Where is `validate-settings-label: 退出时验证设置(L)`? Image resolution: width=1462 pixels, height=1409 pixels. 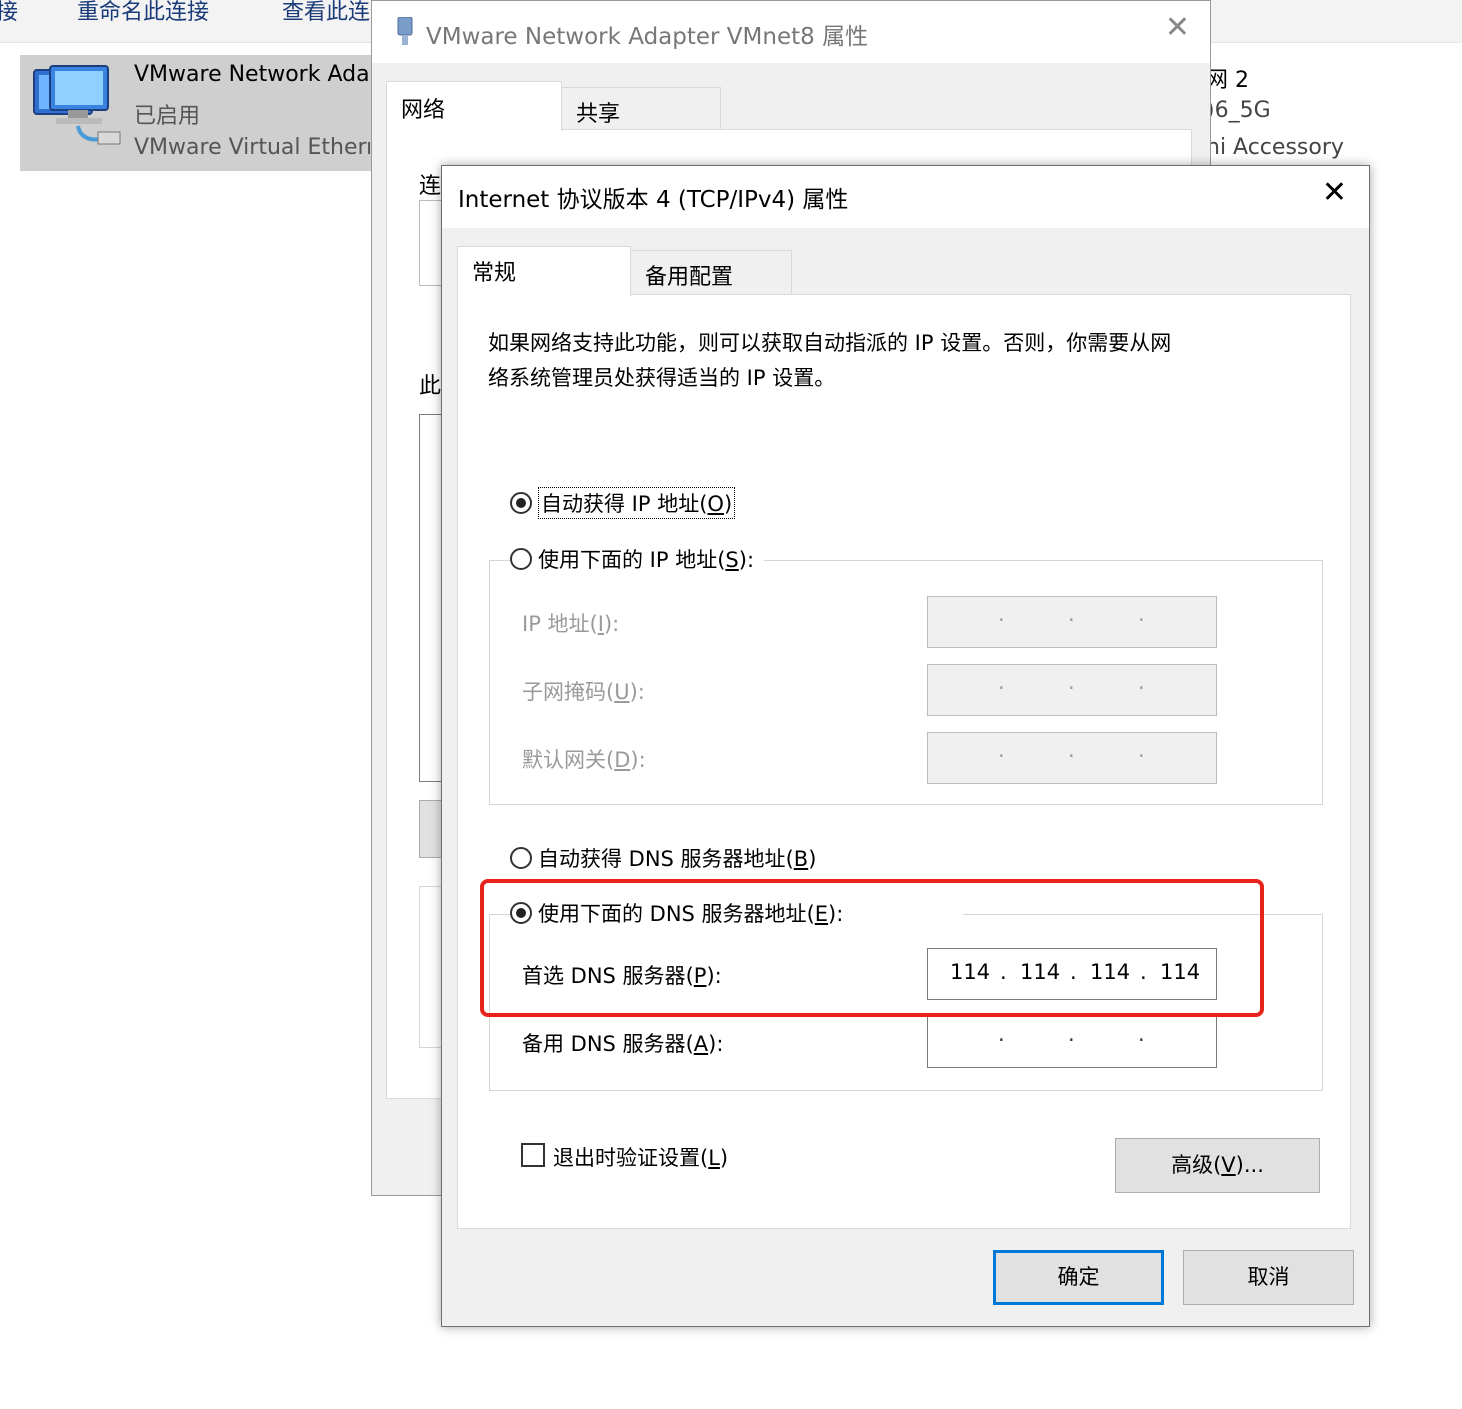 validate-settings-label: 退出时验证设置(L) is located at coordinates (641, 1158).